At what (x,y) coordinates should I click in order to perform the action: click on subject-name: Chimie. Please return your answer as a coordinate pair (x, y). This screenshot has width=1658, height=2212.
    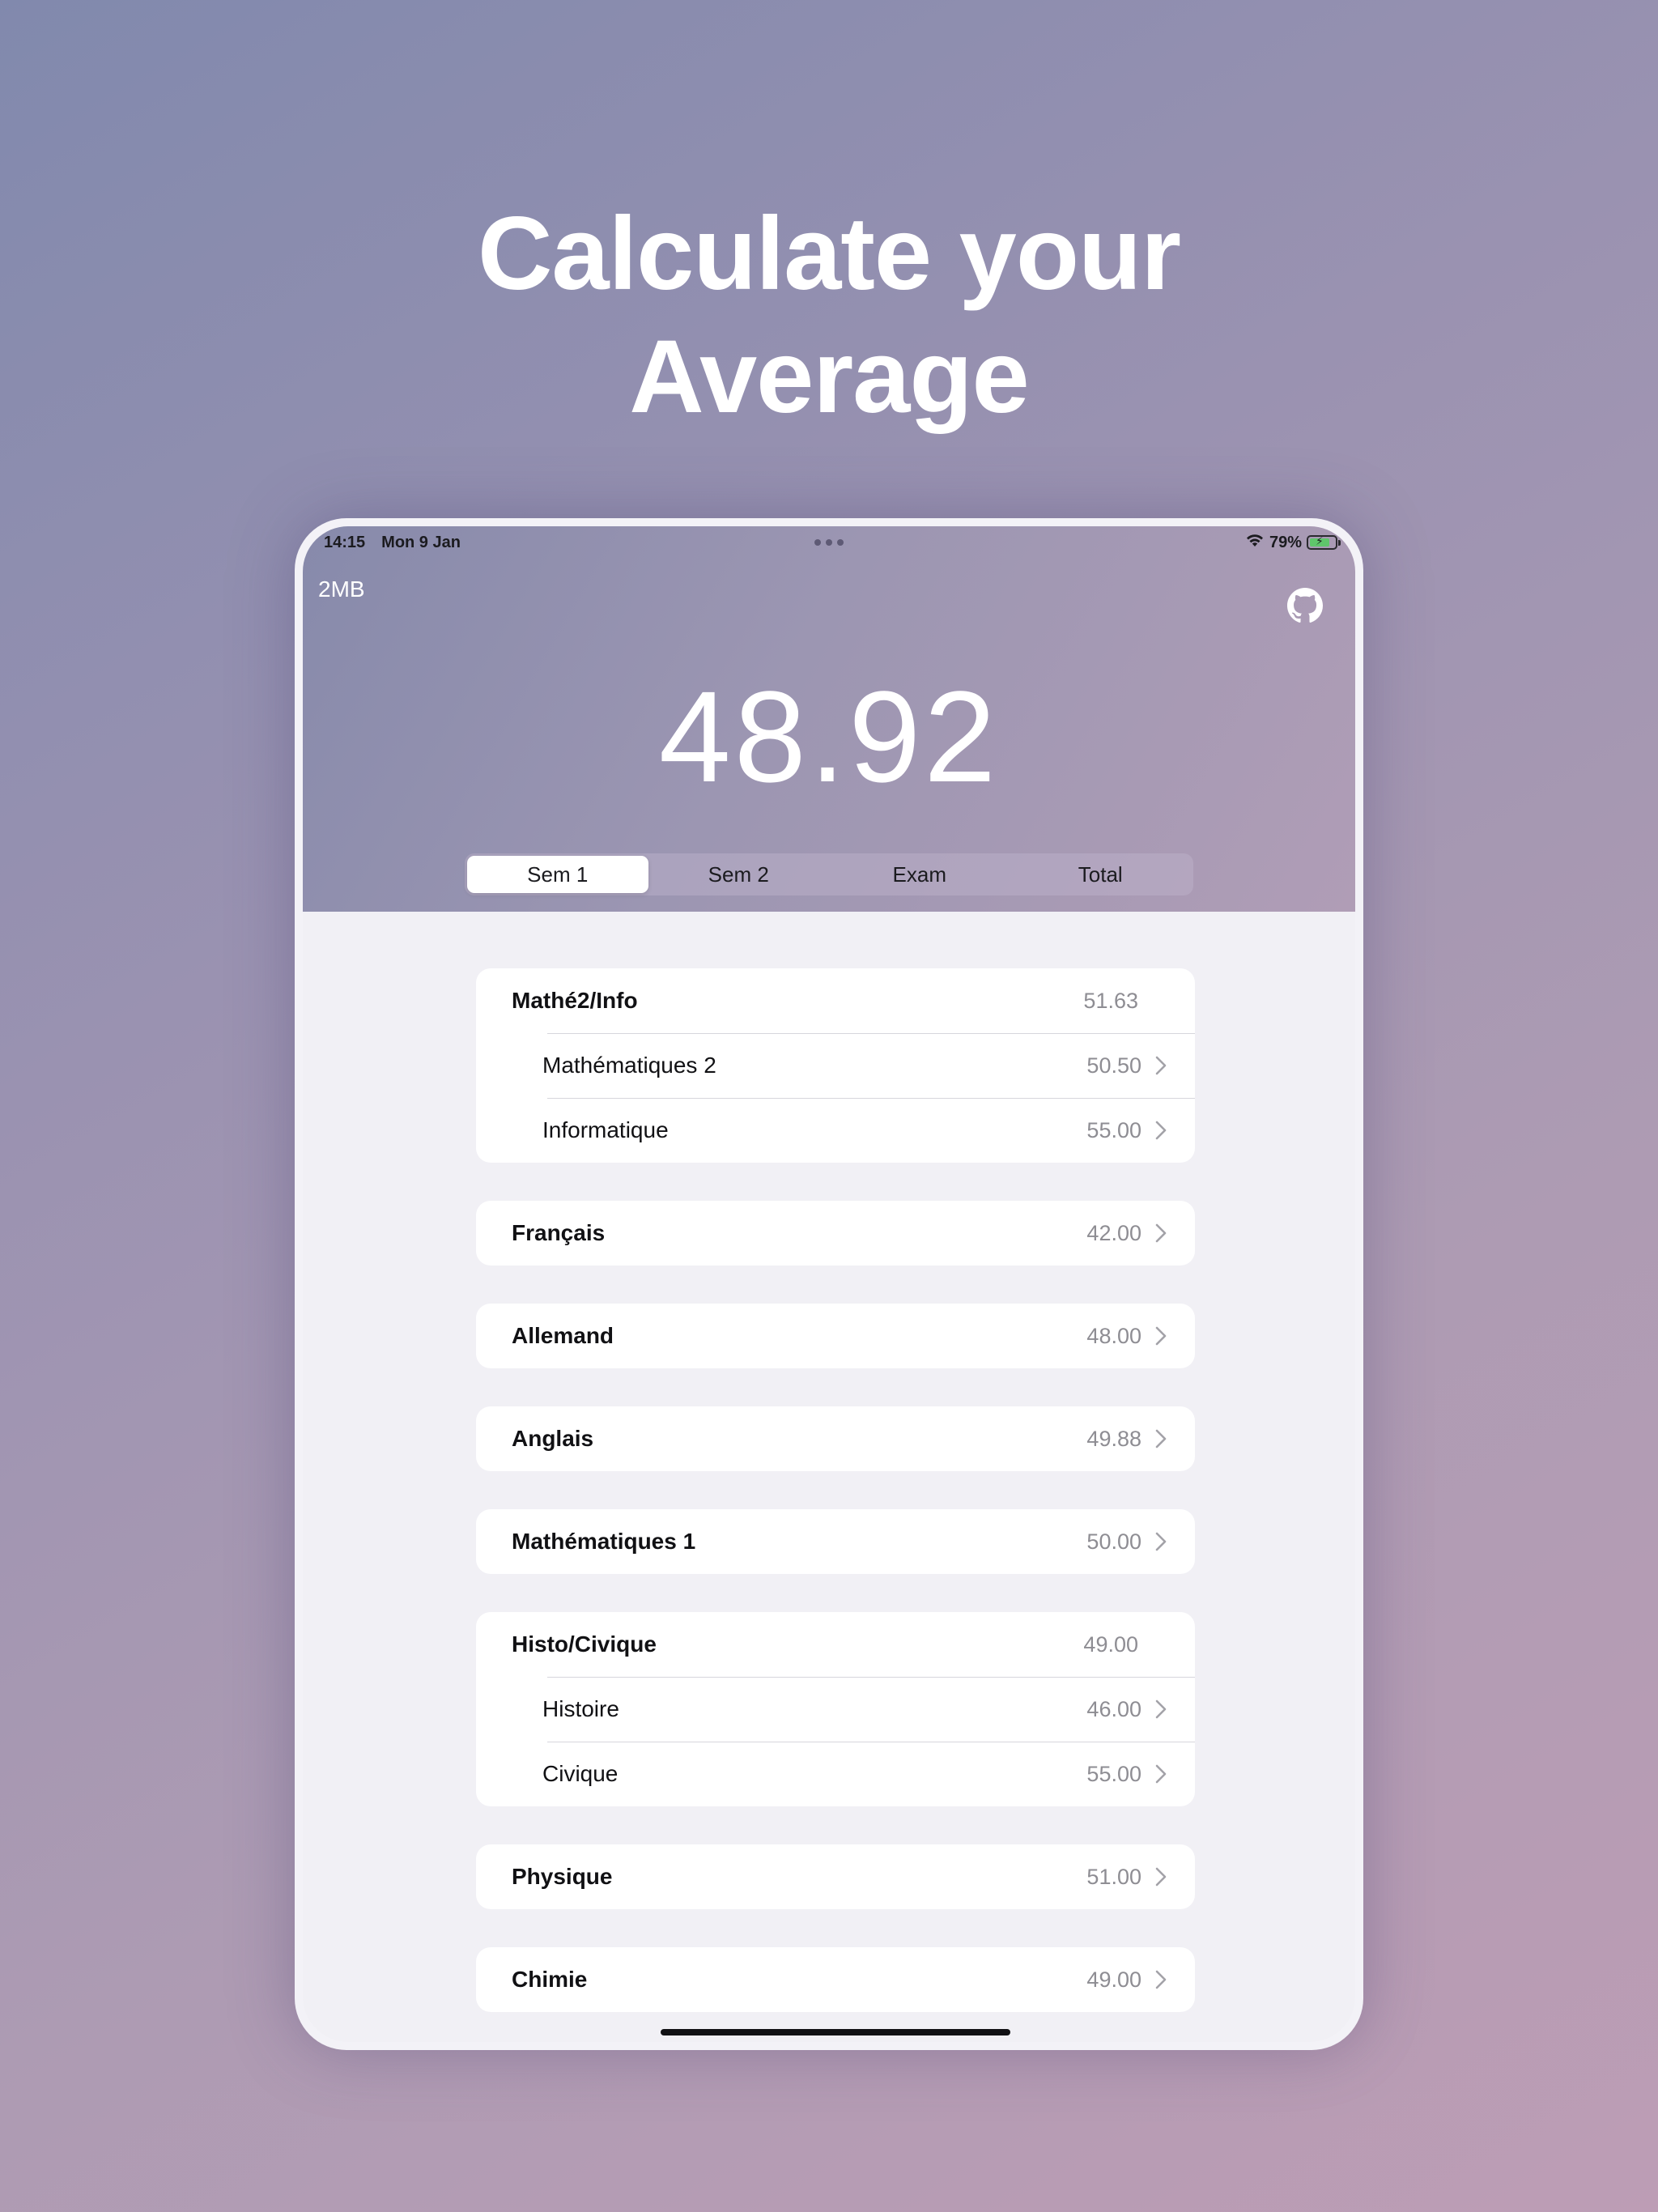
    Looking at the image, I should click on (550, 1980).